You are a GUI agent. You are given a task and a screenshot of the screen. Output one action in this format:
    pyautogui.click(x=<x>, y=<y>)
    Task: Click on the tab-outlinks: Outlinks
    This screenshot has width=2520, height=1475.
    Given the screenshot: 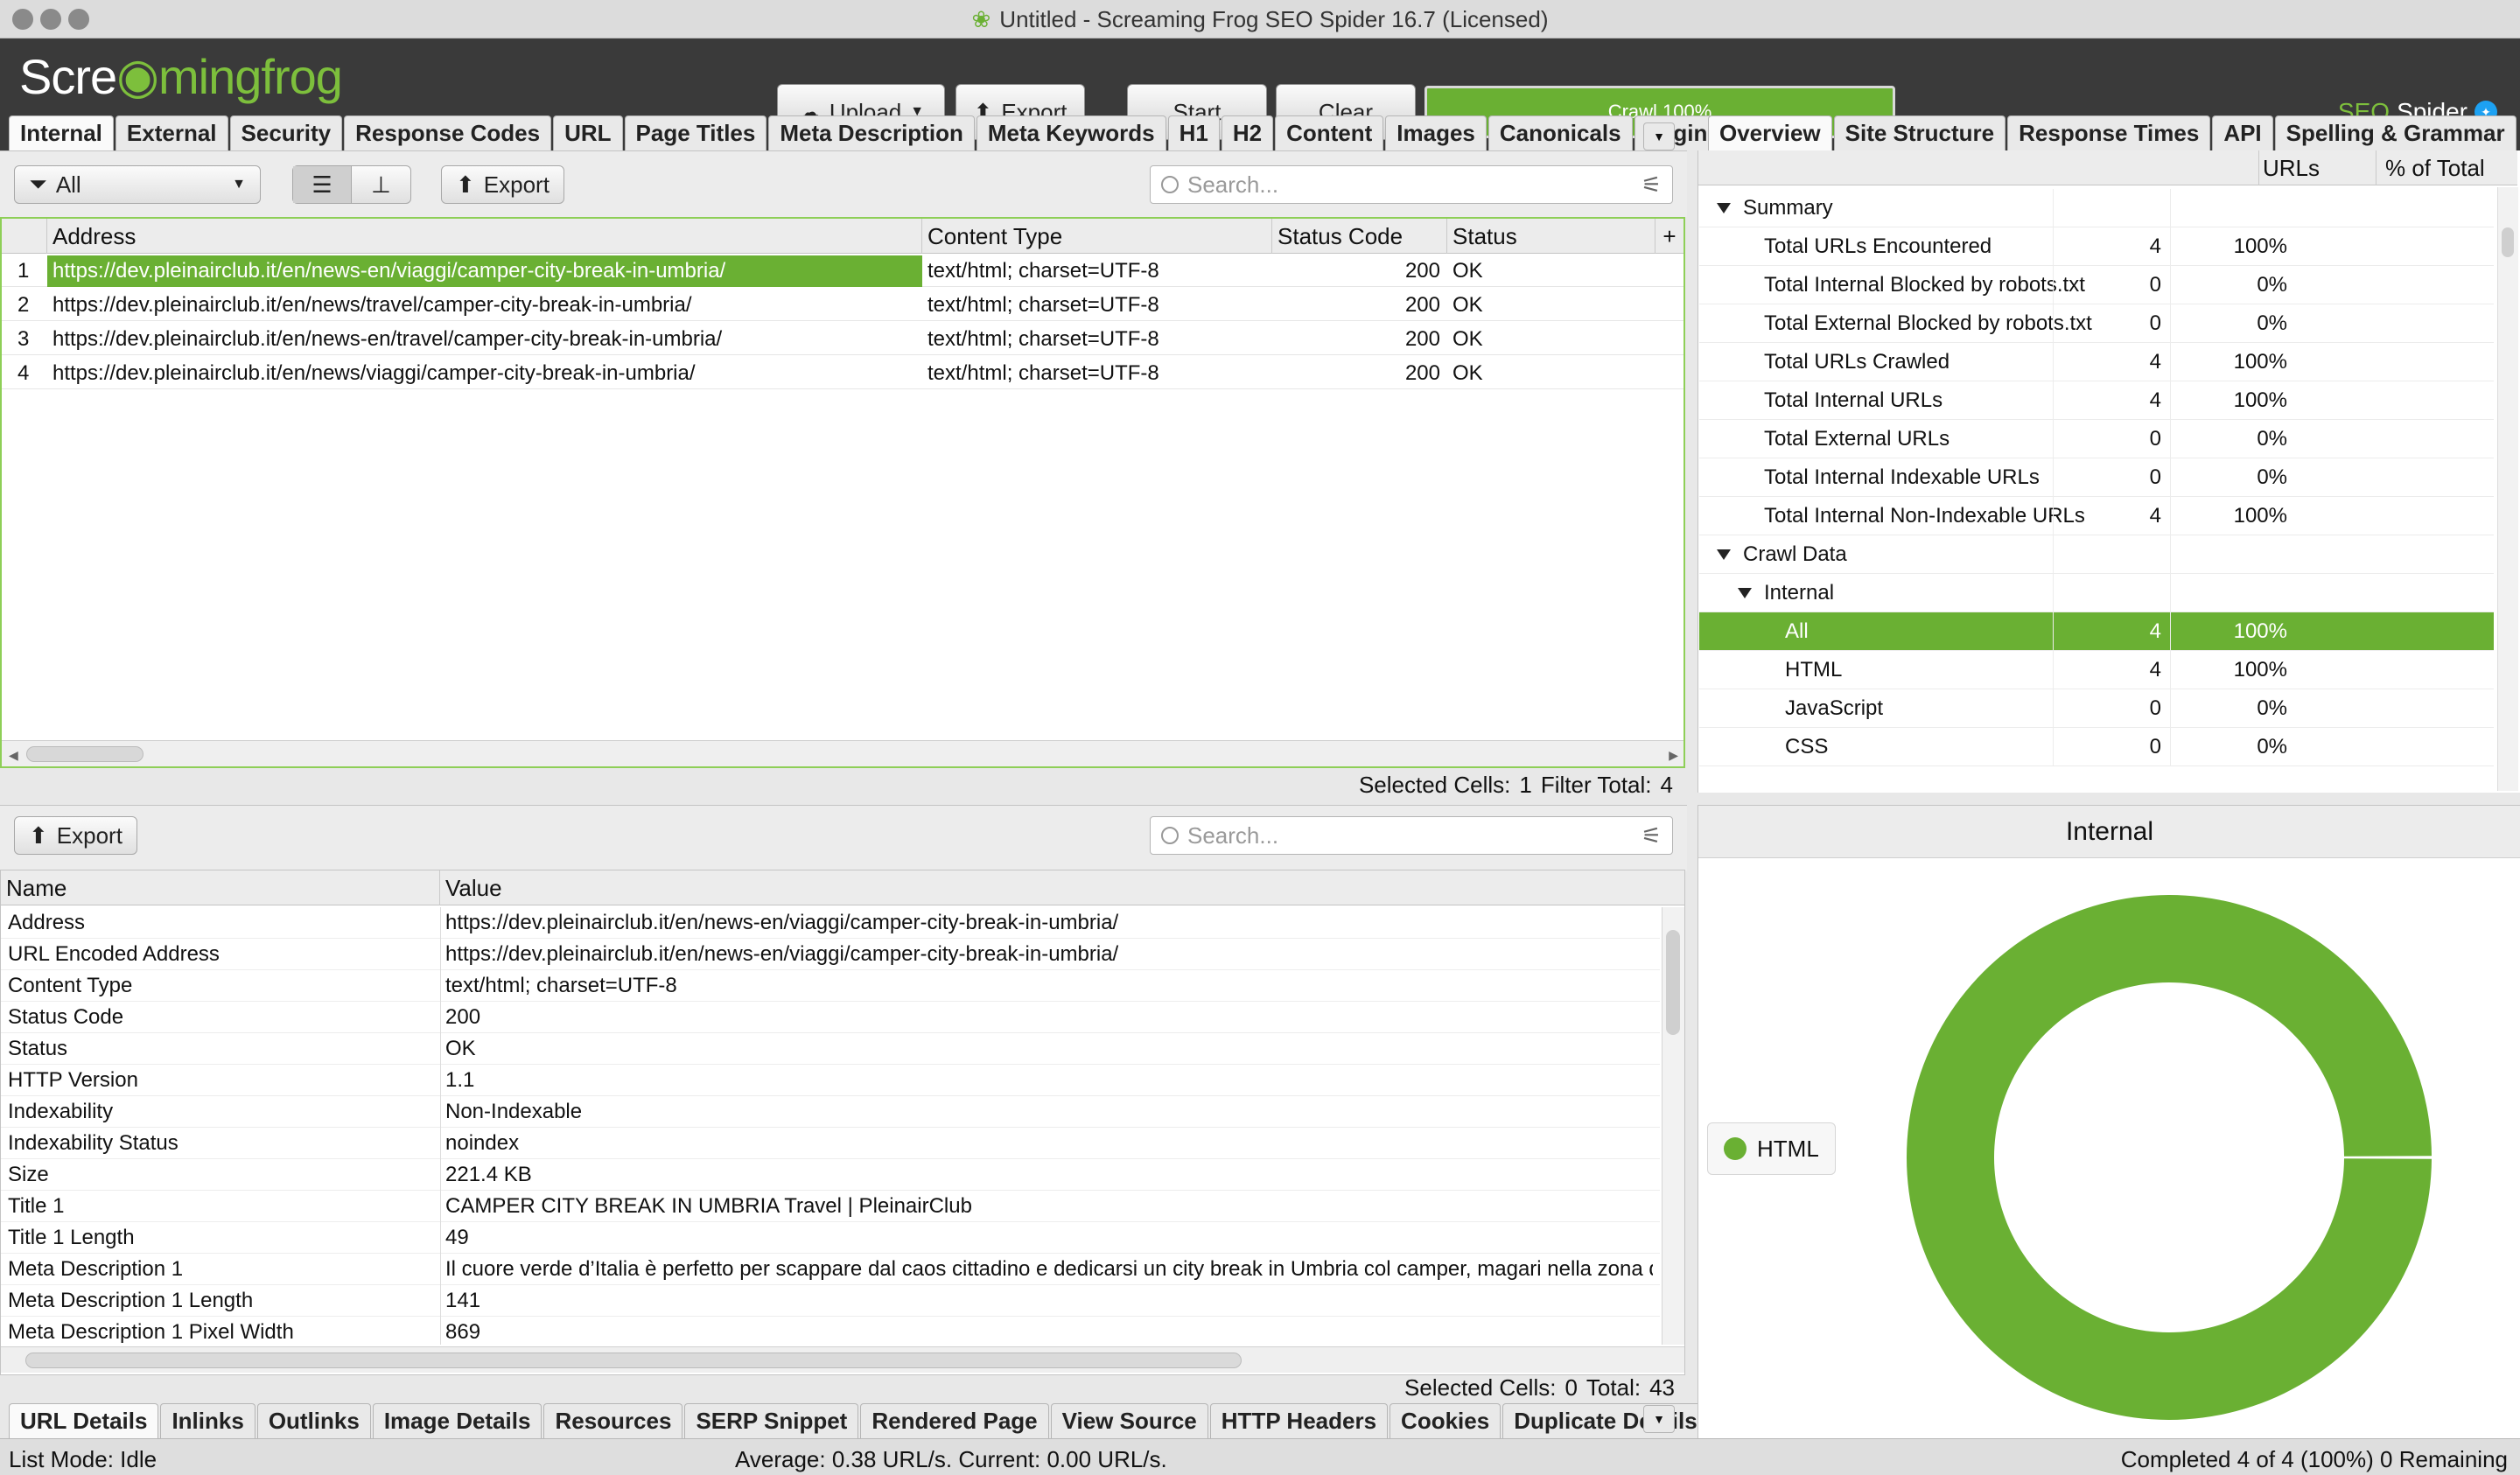 What is the action you would take?
    pyautogui.click(x=313, y=1420)
    